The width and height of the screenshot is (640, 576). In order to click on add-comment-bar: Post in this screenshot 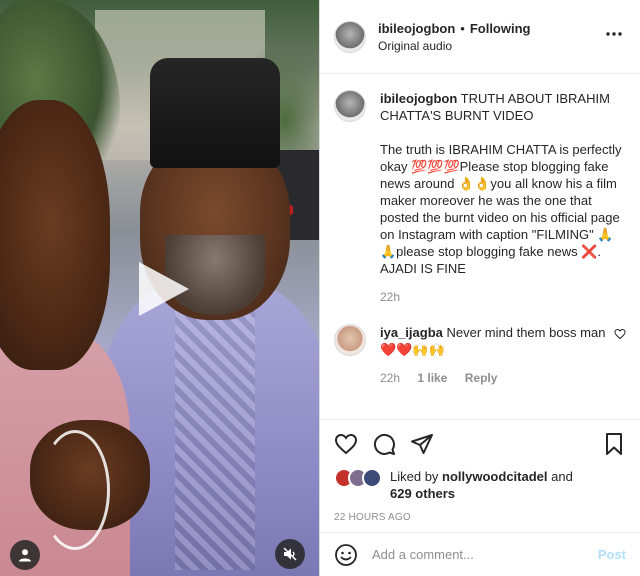, I will do `click(480, 554)`.